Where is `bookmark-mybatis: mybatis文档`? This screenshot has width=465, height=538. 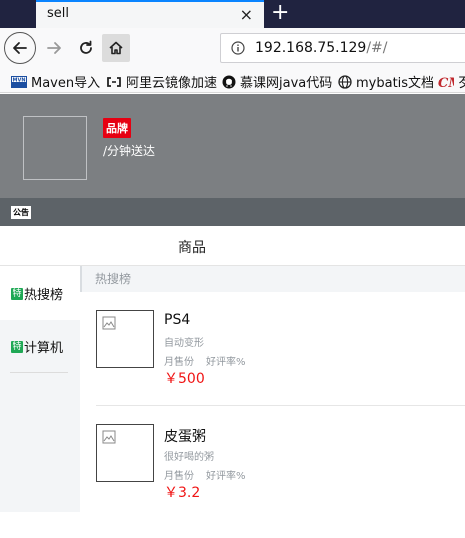
bookmark-mybatis: mybatis文档 is located at coordinates (386, 81).